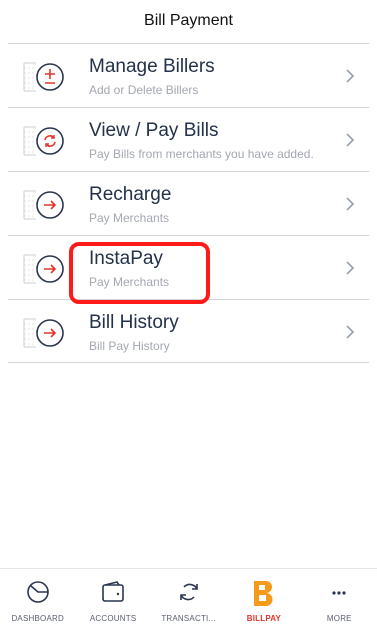 The width and height of the screenshot is (377, 637). Describe the element at coordinates (339, 603) in the screenshot. I see `tab-more: MORE` at that location.